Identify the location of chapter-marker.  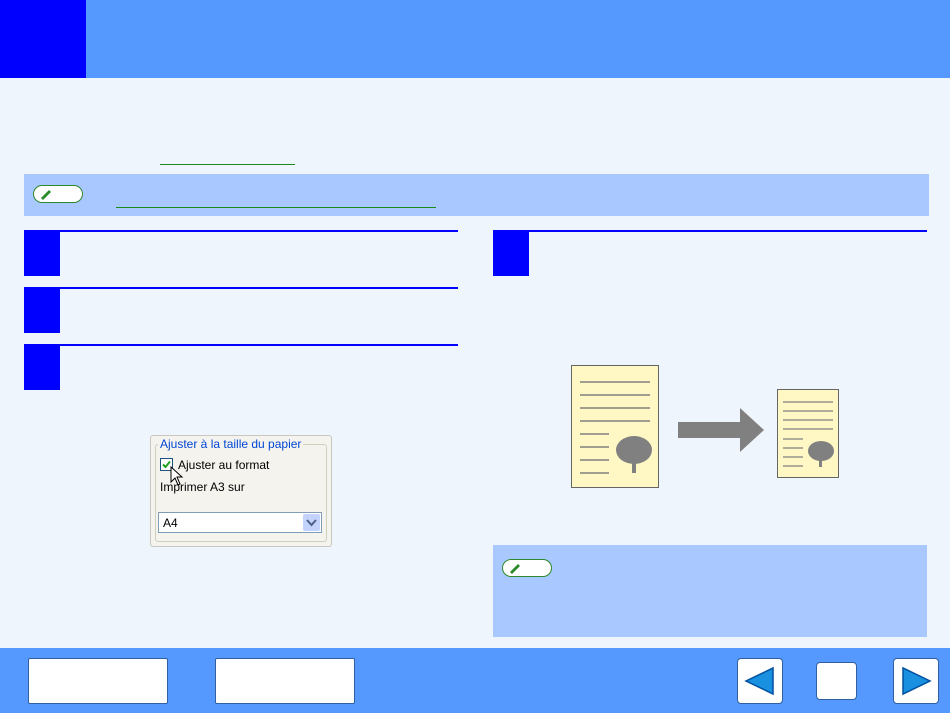
(43, 39).